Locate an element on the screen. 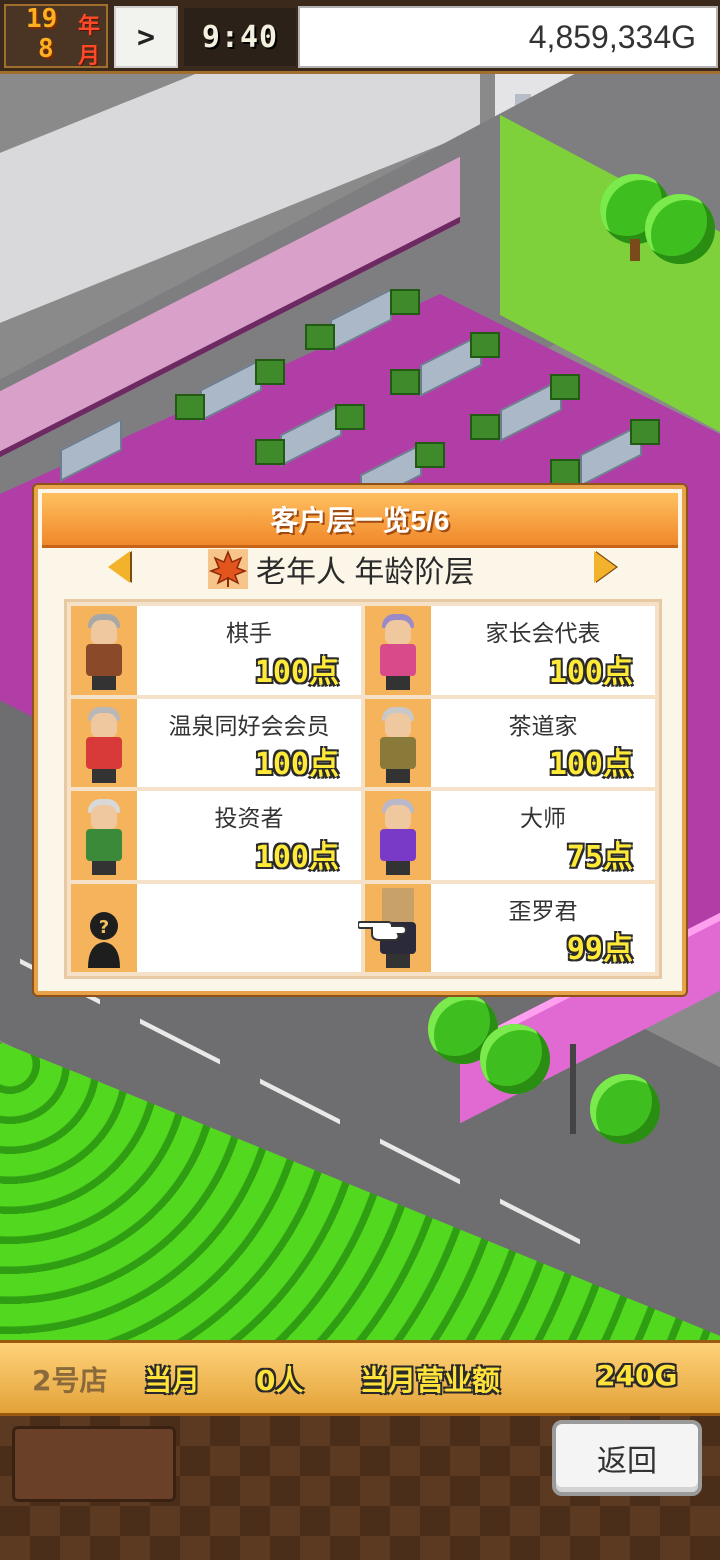  time-display: 9:40 is located at coordinates (240, 37).